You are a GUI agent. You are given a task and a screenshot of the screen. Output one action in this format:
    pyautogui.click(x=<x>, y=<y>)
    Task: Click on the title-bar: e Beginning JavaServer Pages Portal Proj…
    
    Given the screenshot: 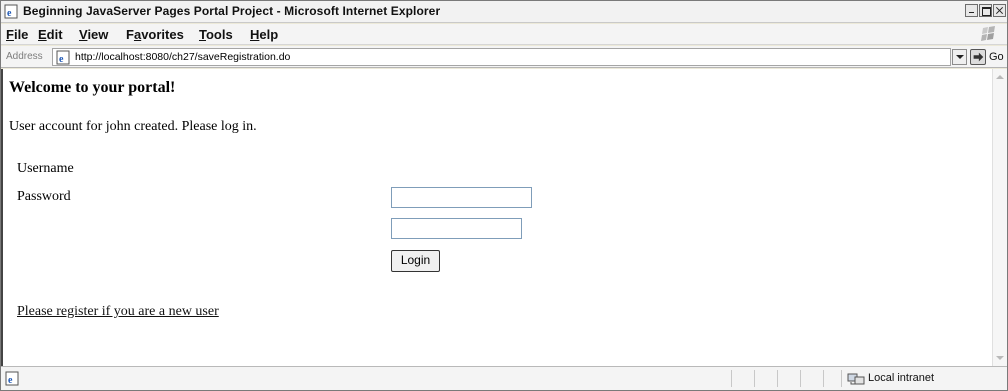 What is the action you would take?
    pyautogui.click(x=504, y=12)
    